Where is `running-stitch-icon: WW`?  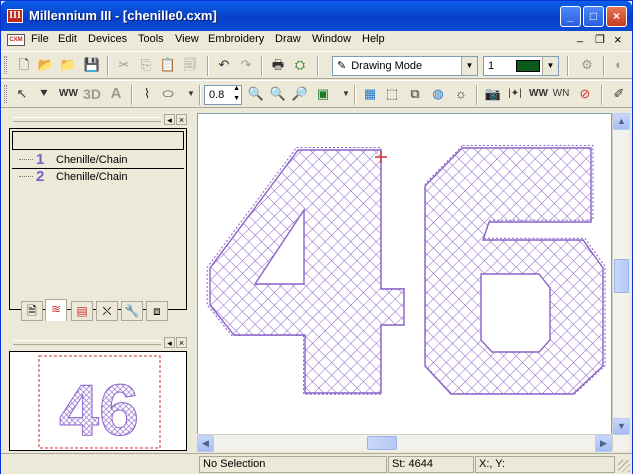 running-stitch-icon: WW is located at coordinates (538, 94).